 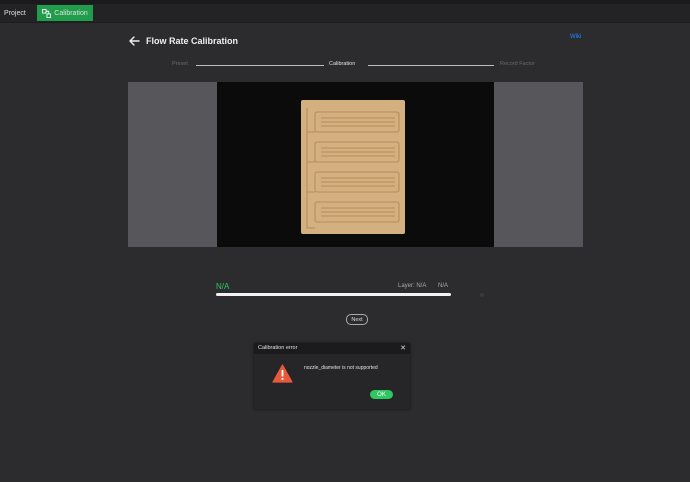 I want to click on close-icon: ✕, so click(x=403, y=348).